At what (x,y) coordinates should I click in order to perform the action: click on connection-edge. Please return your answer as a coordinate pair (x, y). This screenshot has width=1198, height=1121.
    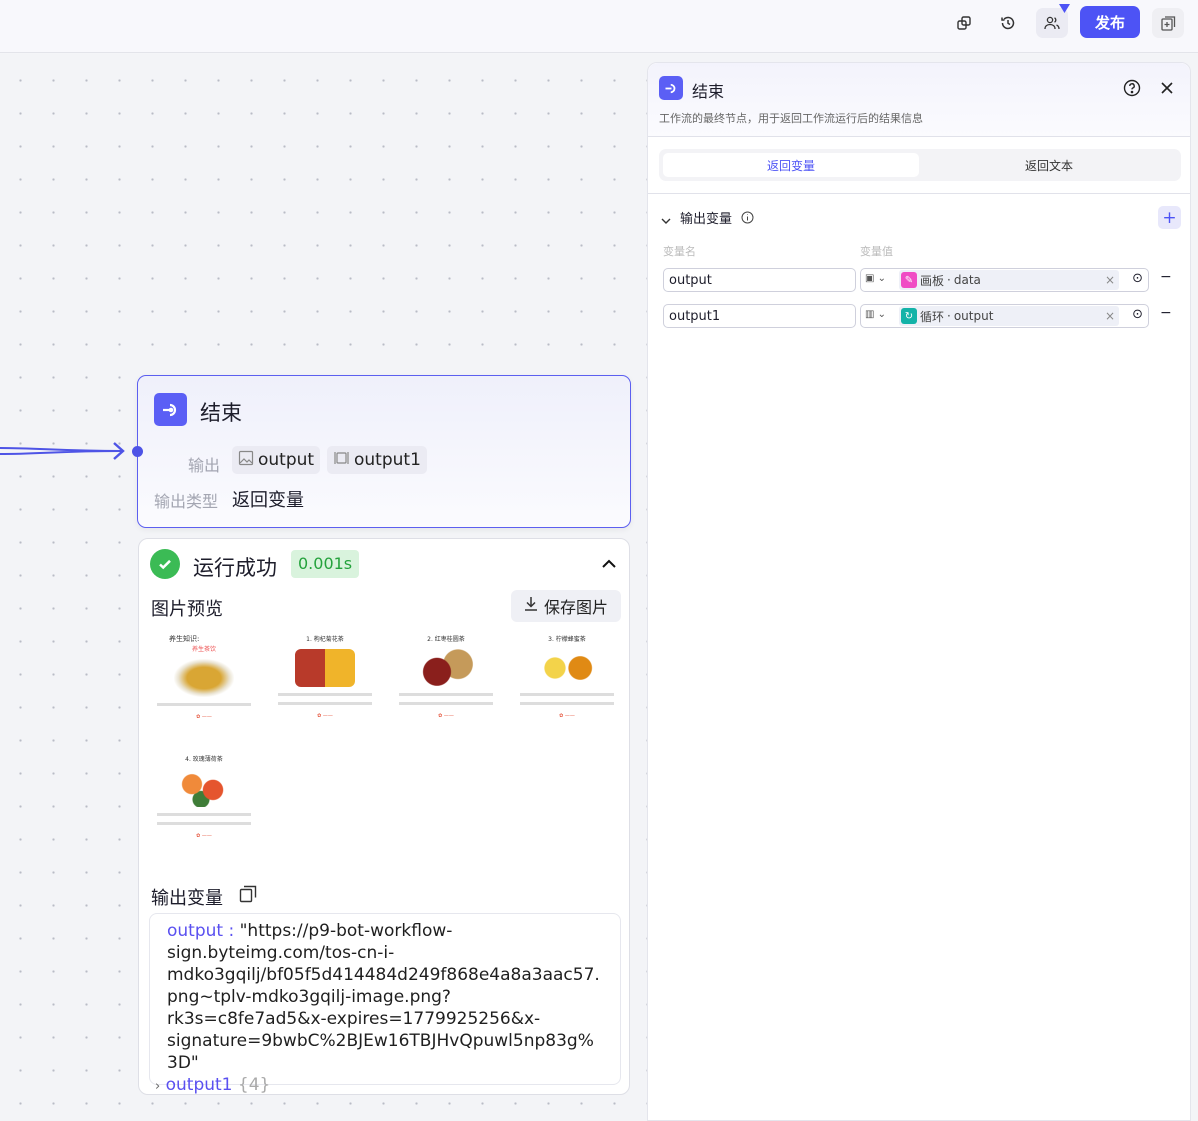
    Looking at the image, I should click on (62, 451).